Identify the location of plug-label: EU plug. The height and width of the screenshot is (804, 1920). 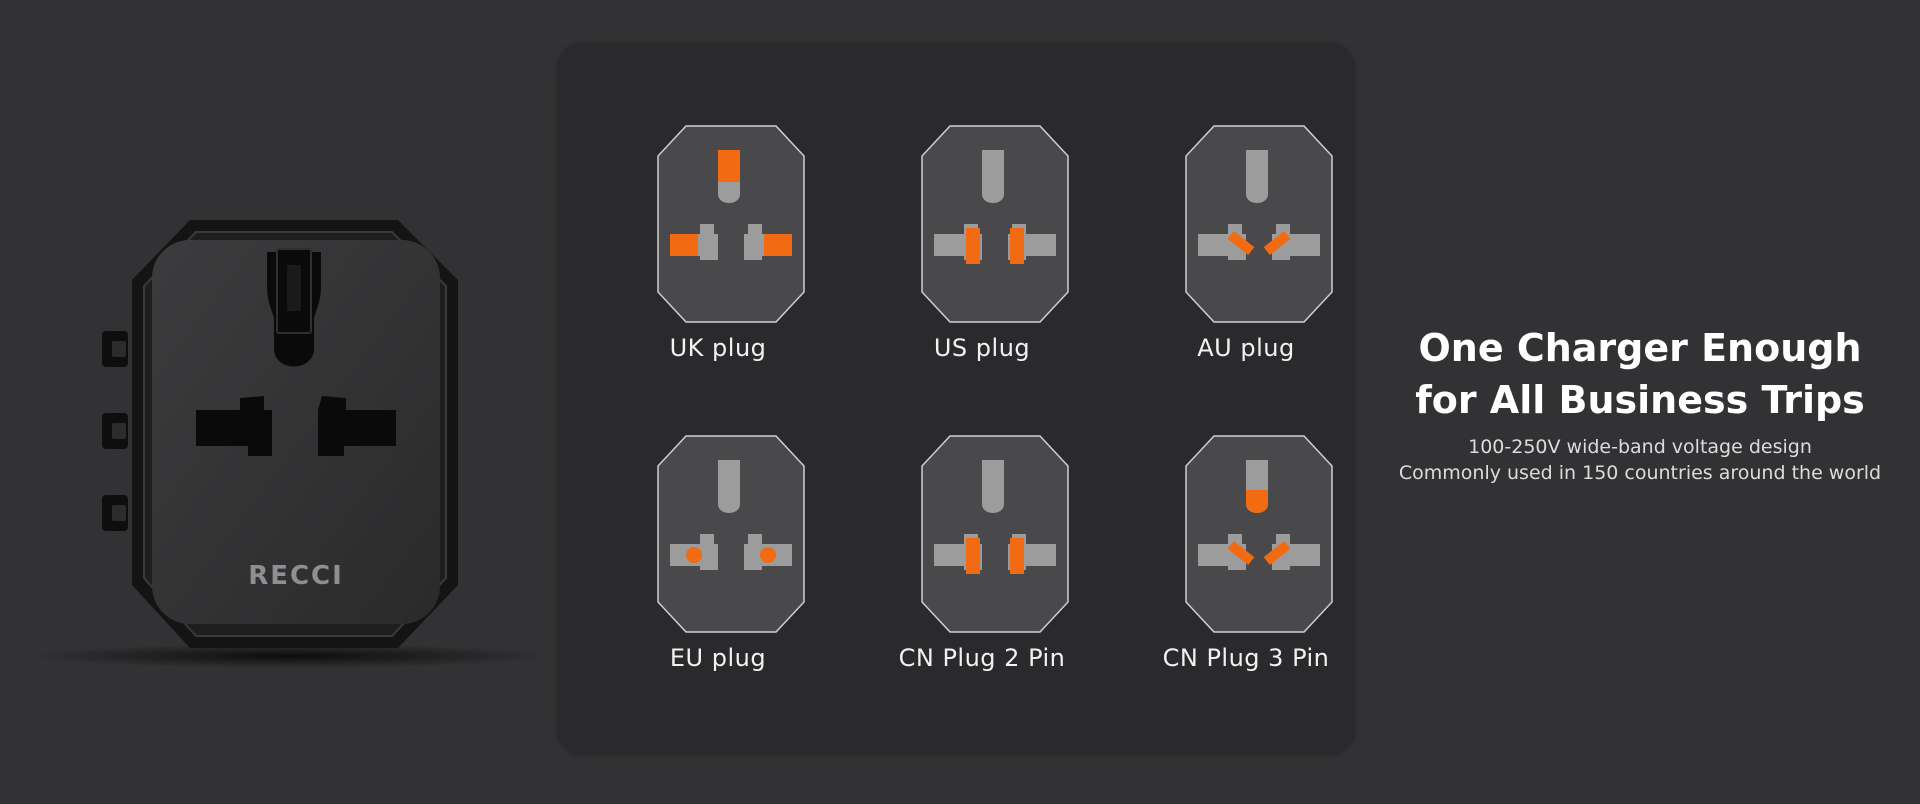
(718, 658).